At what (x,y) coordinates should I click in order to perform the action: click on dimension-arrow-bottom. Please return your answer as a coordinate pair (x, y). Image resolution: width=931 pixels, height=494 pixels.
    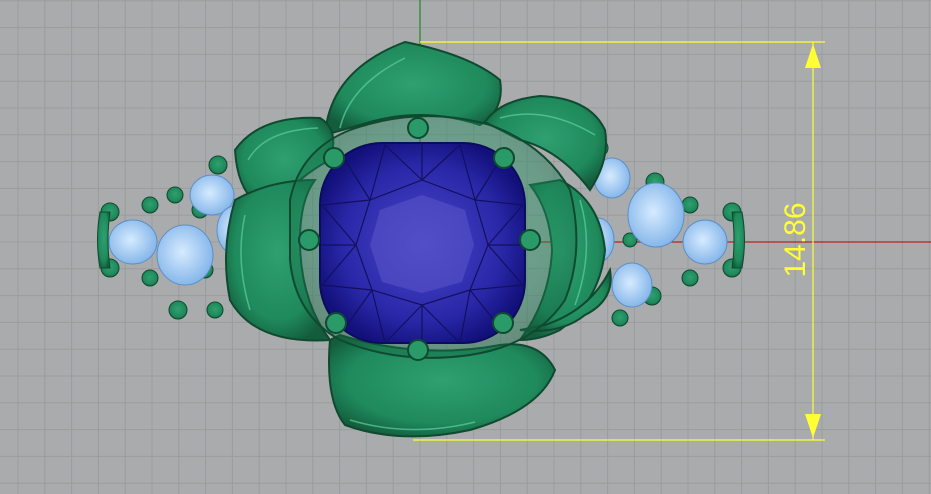
    Looking at the image, I should click on (813, 426).